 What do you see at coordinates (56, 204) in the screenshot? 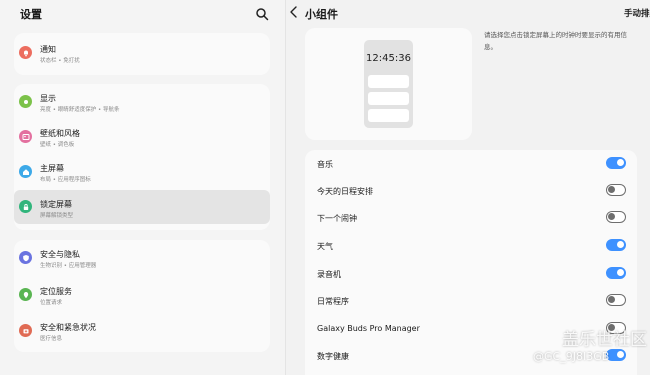
I see `settings-item-label: 锁定屏幕` at bounding box center [56, 204].